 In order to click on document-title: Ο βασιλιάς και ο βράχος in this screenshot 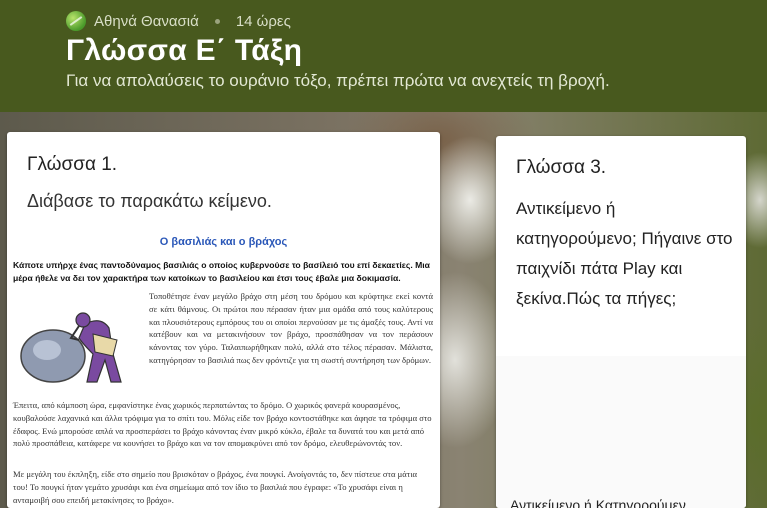, I will do `click(223, 242)`.